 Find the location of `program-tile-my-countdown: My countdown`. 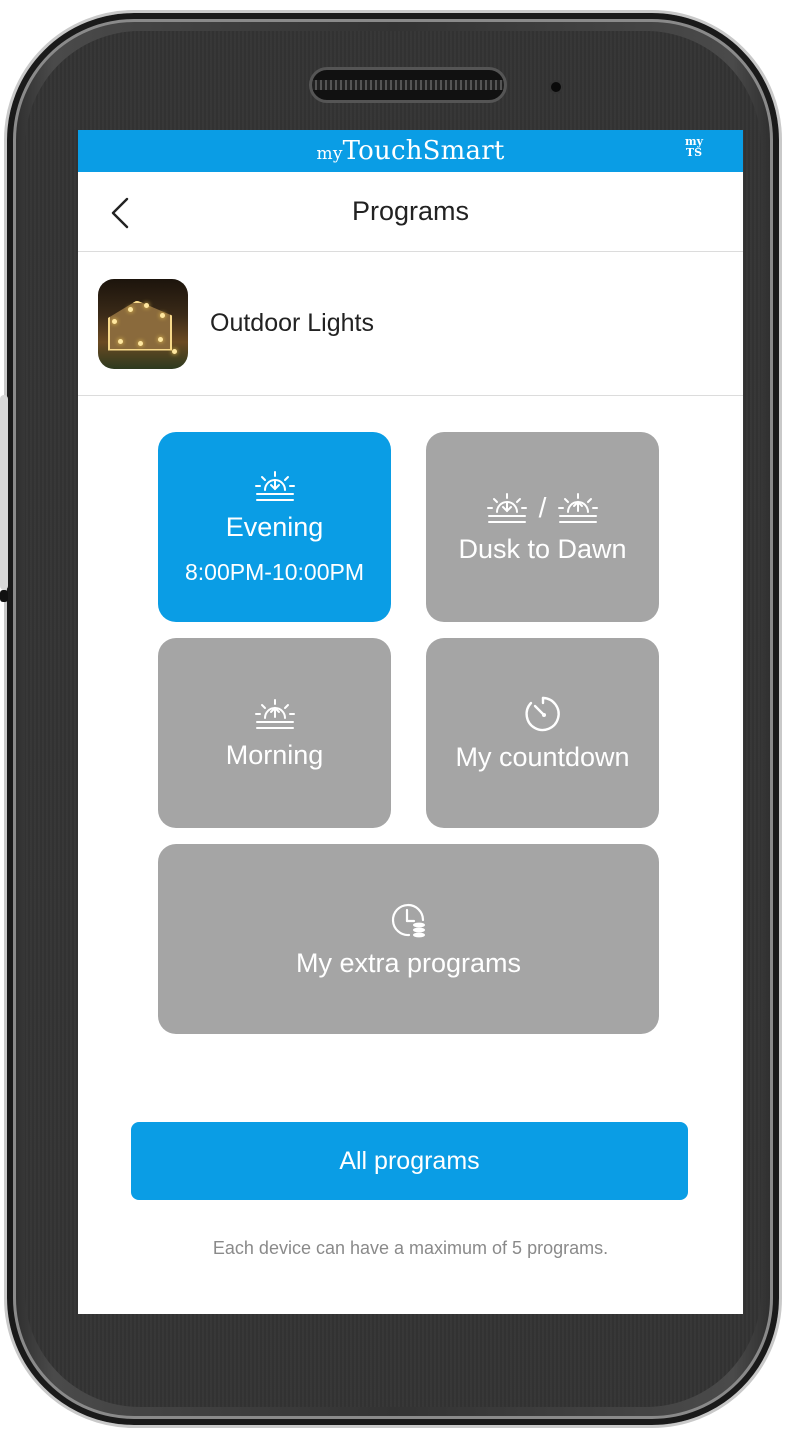

program-tile-my-countdown: My countdown is located at coordinates (542, 733).